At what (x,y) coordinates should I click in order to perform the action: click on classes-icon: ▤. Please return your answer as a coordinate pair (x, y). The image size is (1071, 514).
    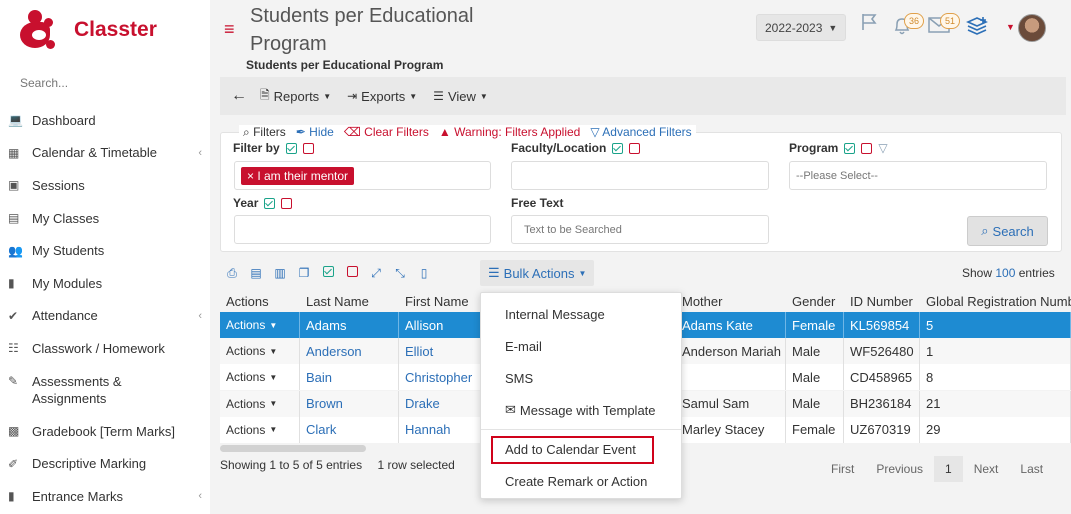
    Looking at the image, I should click on (14, 218).